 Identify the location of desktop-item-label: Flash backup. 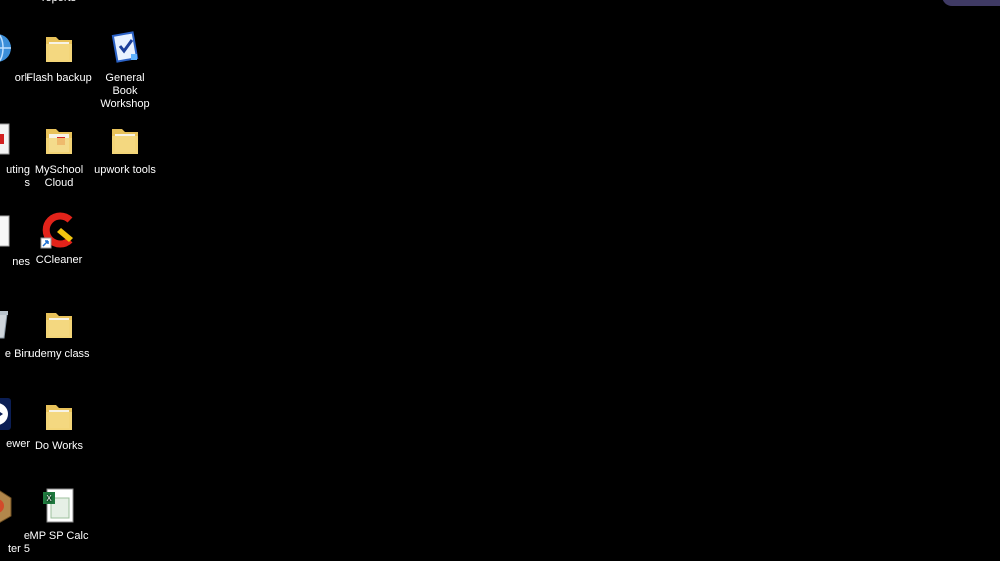
(59, 78).